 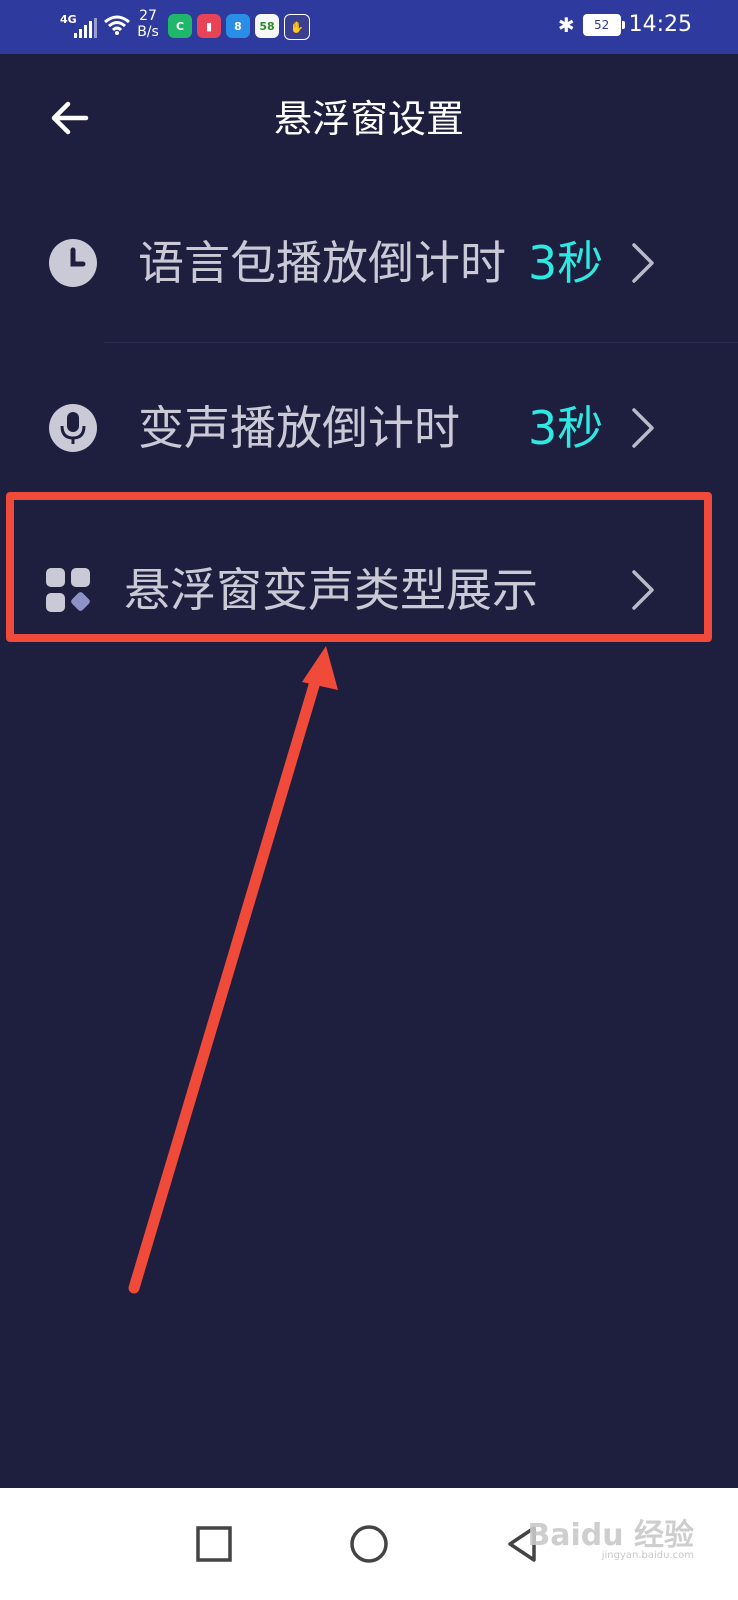 I want to click on page-title: 悬浮窗设置, so click(x=368, y=119).